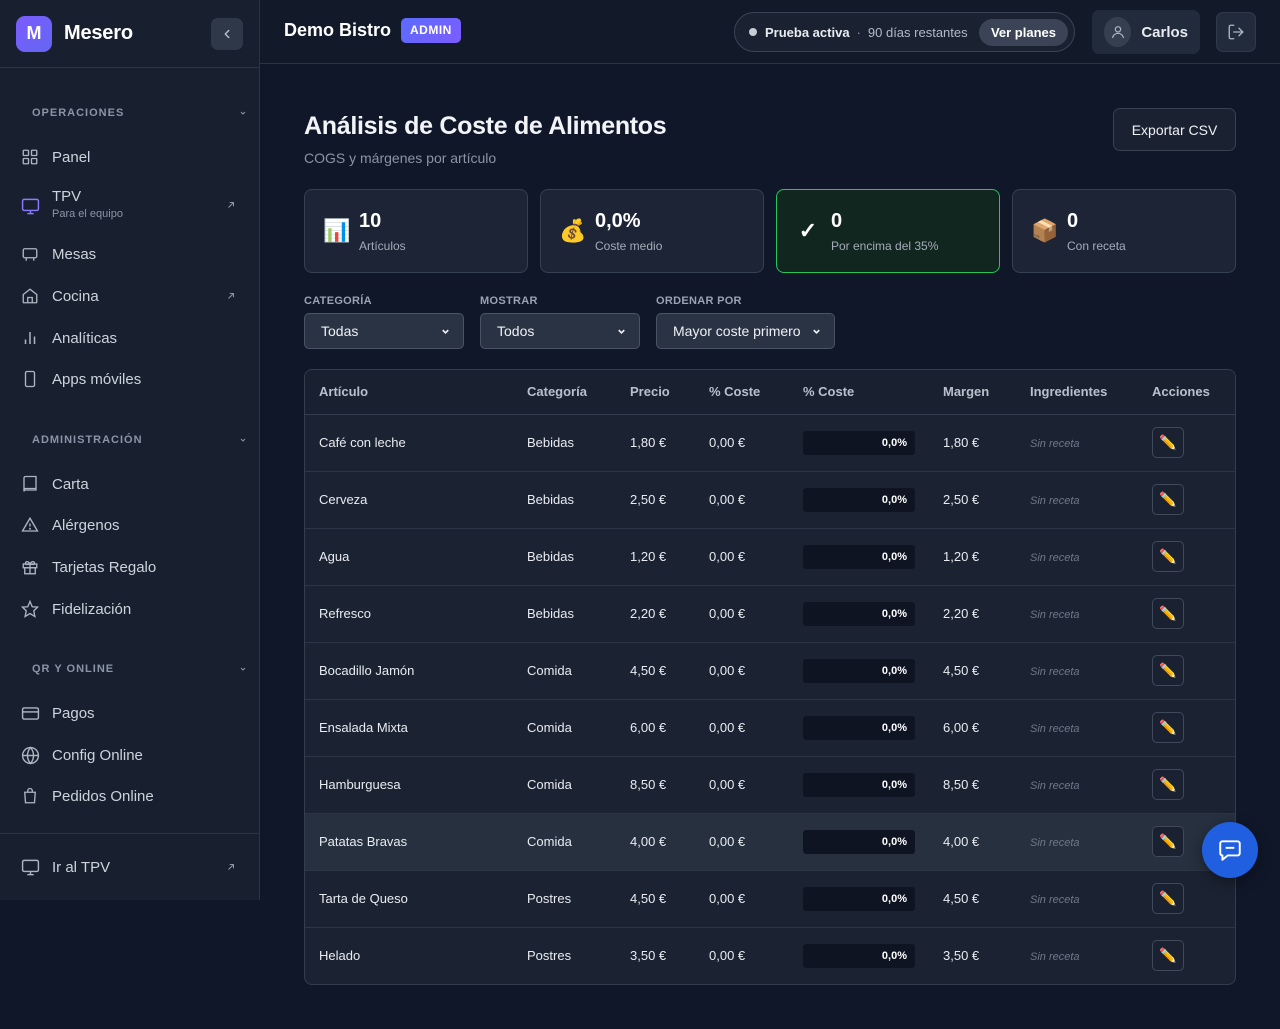  I want to click on chat-bubble-icon, so click(1230, 850).